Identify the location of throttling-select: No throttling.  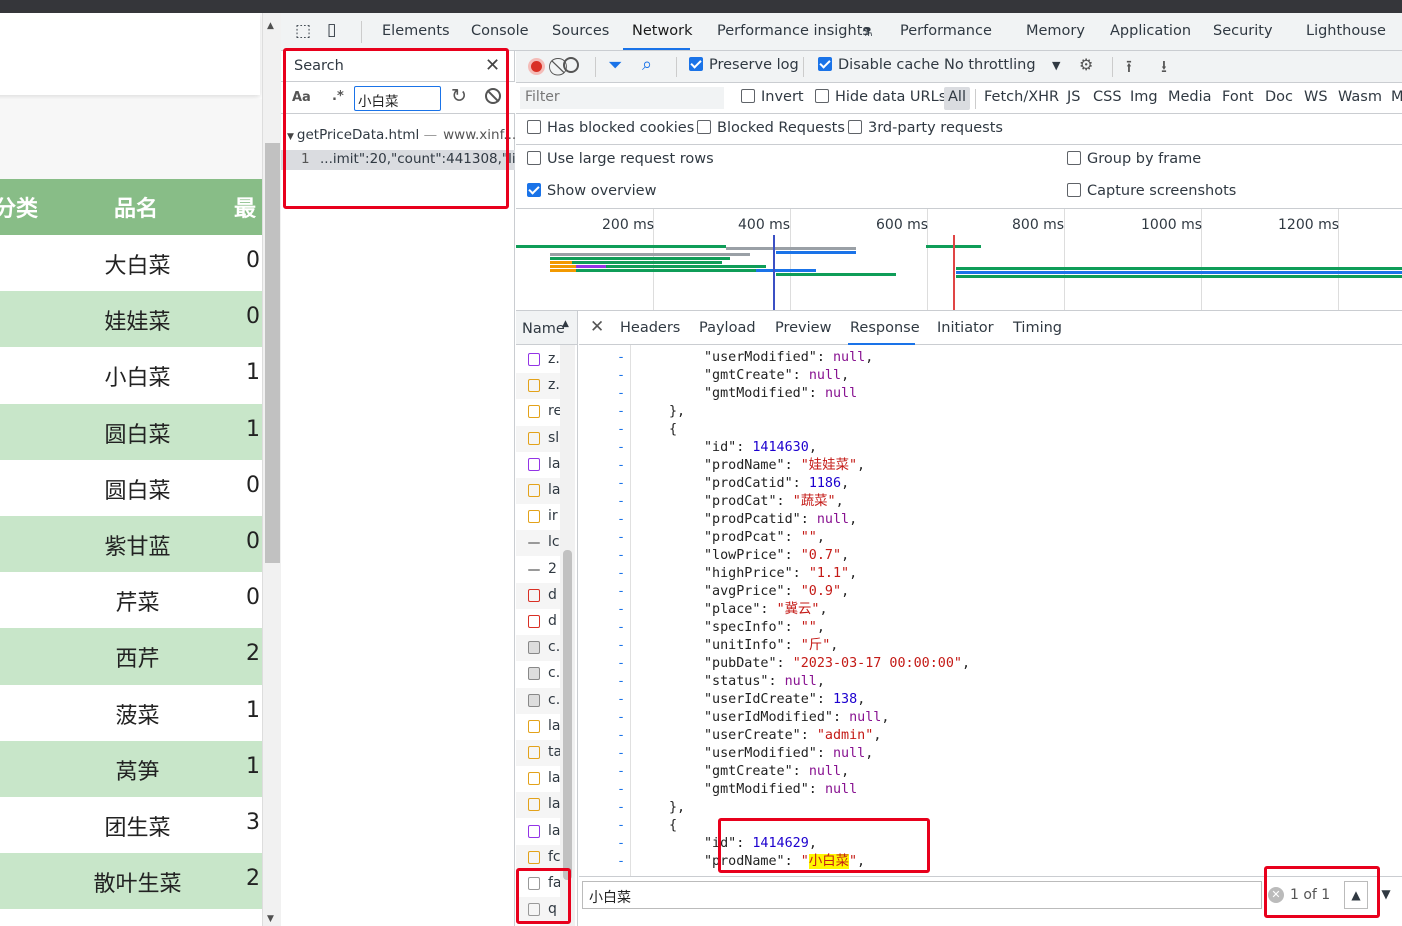
(990, 65).